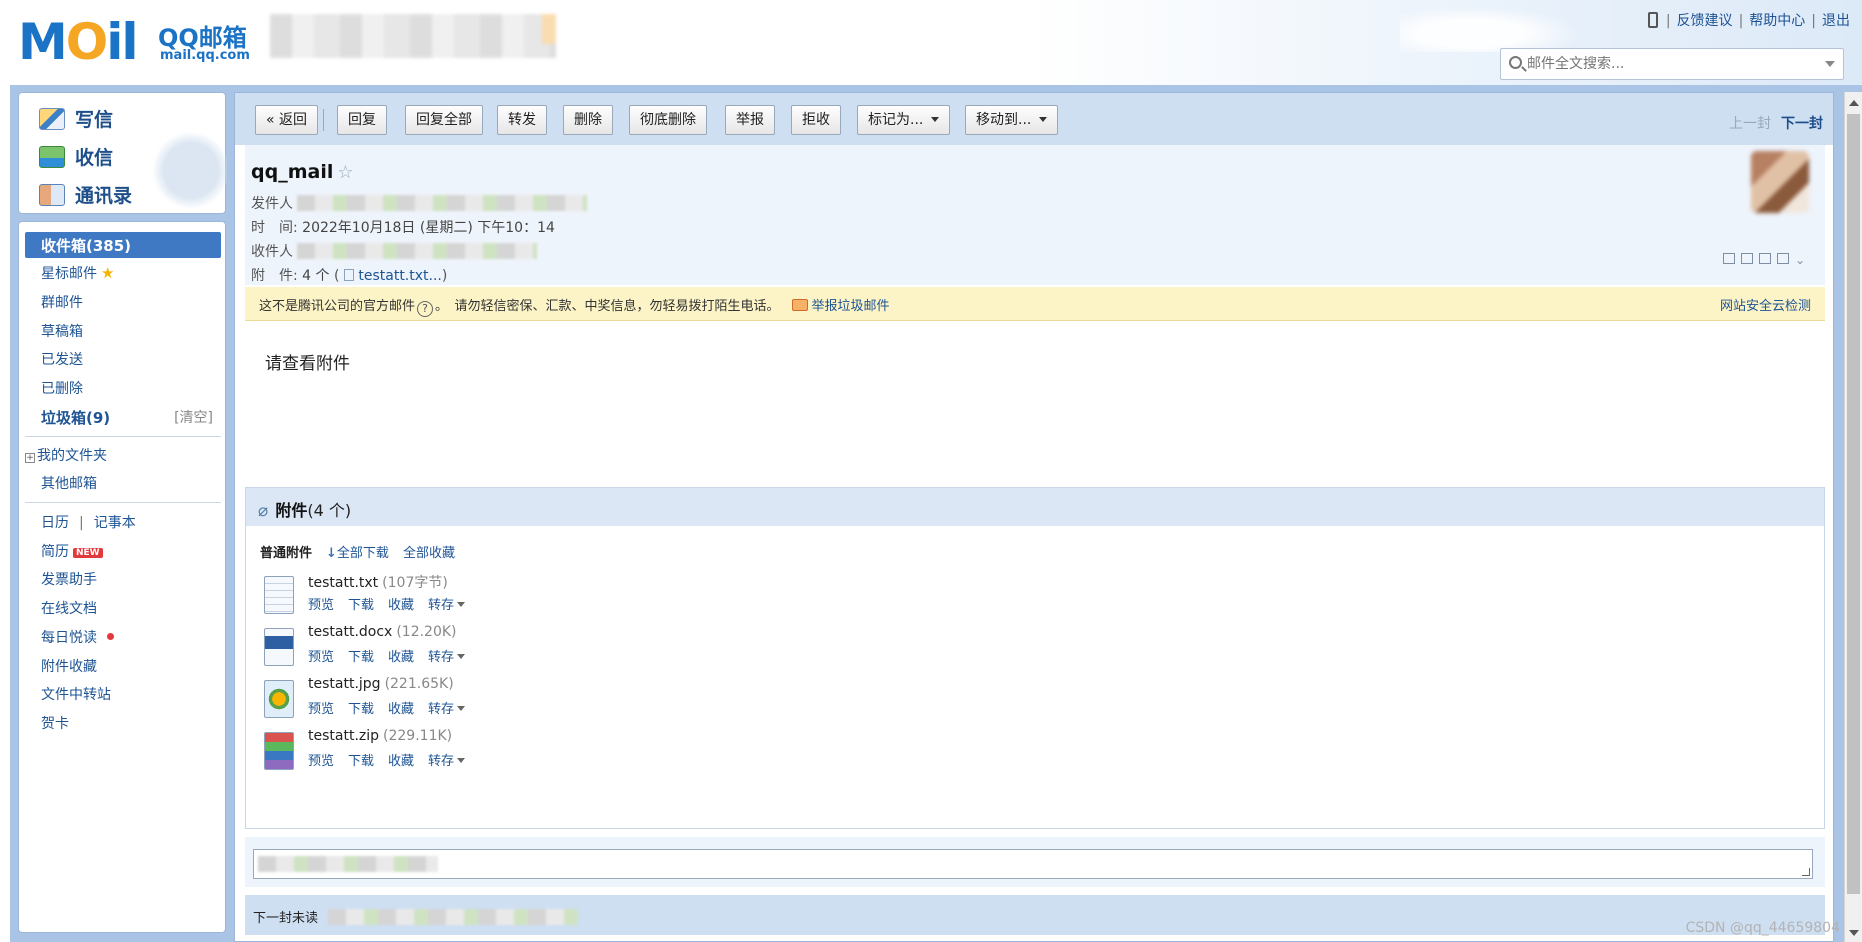 The image size is (1862, 942). What do you see at coordinates (413, 36) in the screenshot?
I see `account-info-blurred` at bounding box center [413, 36].